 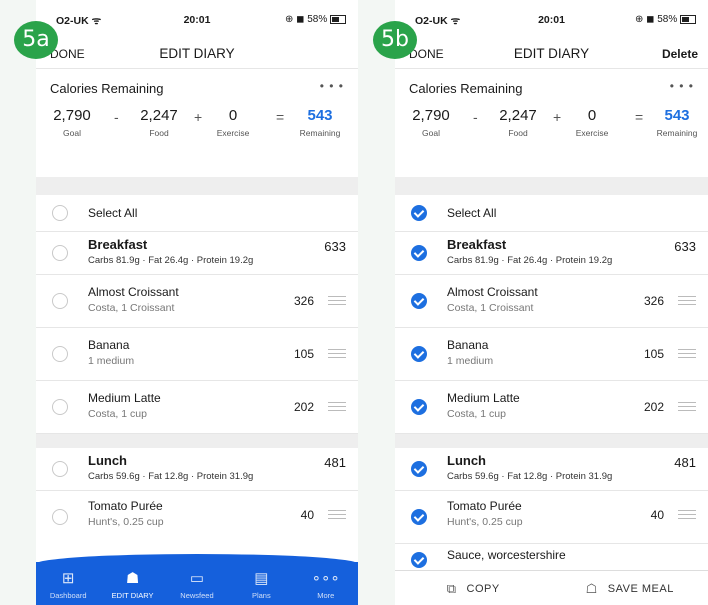 I want to click on plans-icon: ▤, so click(x=261, y=578).